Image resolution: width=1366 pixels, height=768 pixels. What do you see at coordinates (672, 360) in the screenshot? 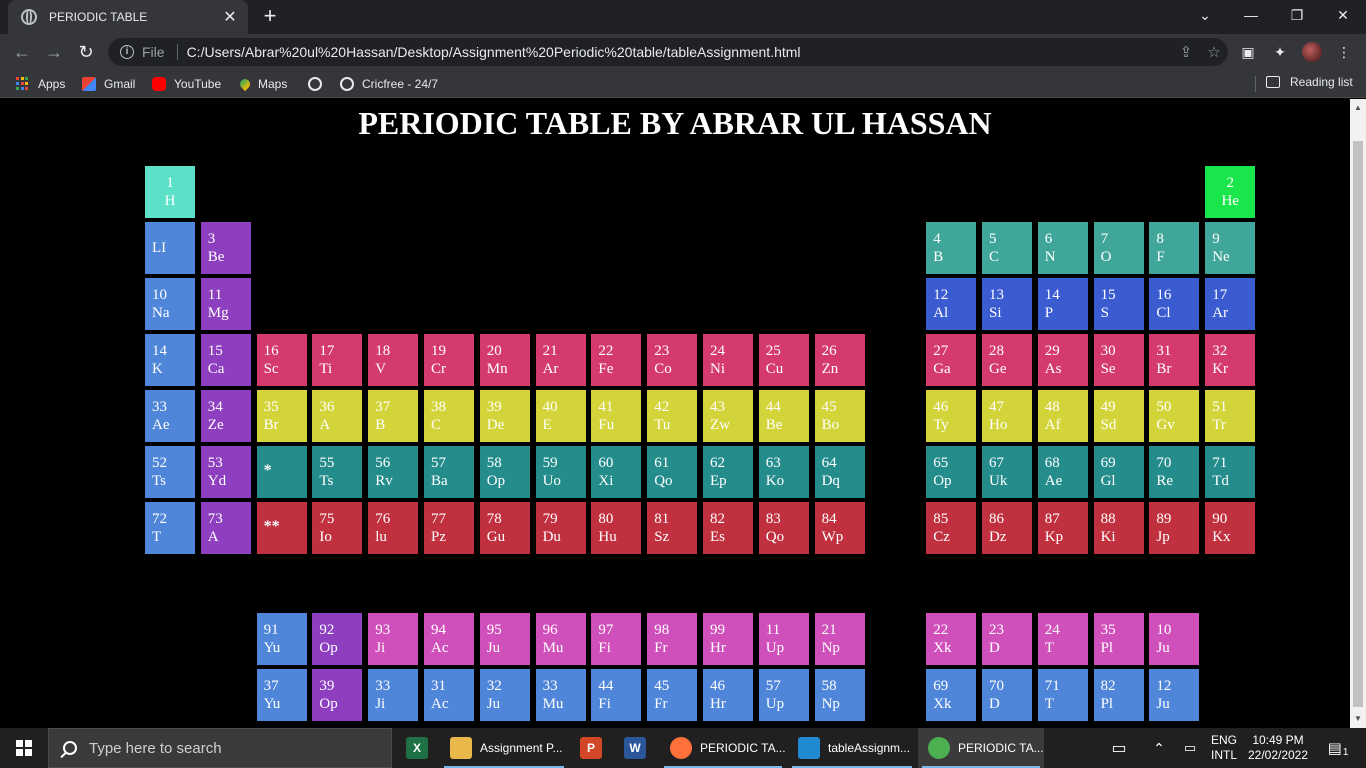
I see `element-cell: 23 Co` at bounding box center [672, 360].